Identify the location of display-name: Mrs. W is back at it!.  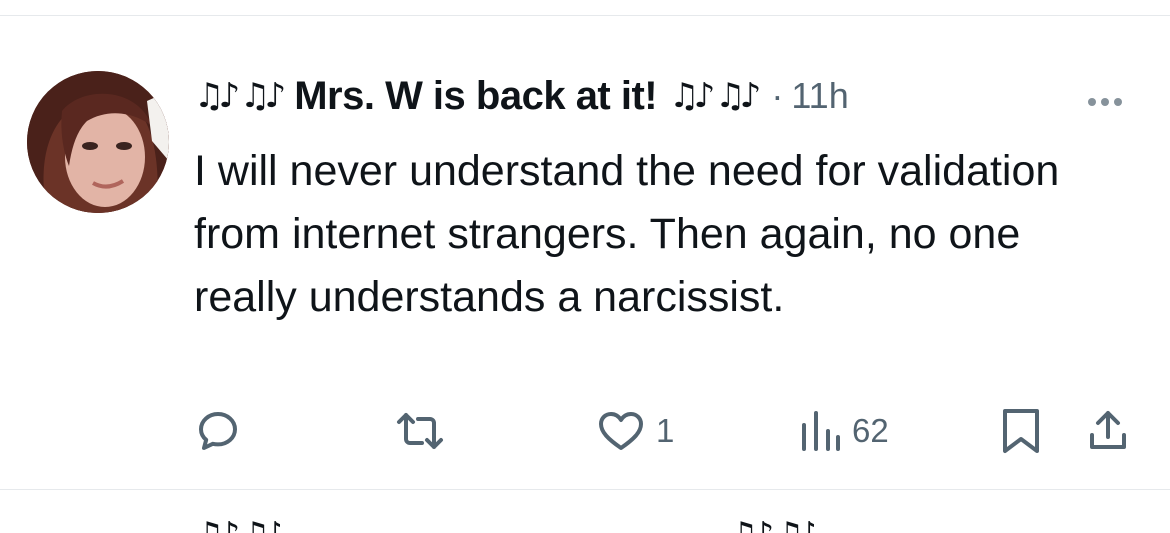
(475, 96).